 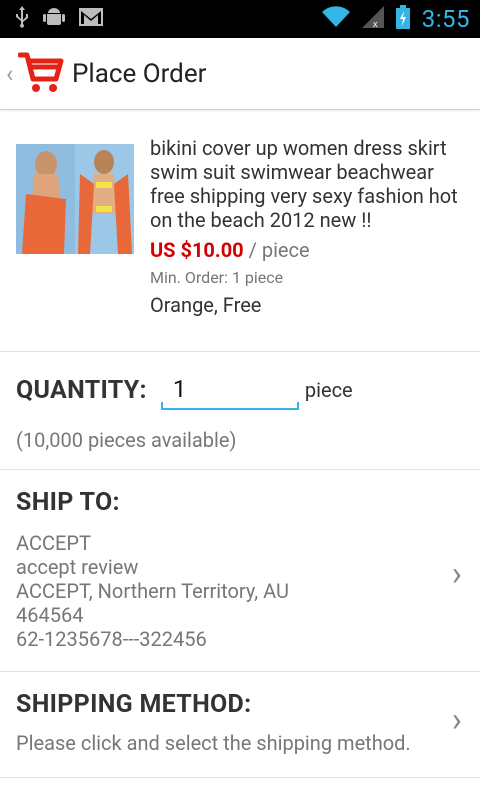 I want to click on shipping-method-label: SHIPPING METHOD:, so click(x=134, y=704).